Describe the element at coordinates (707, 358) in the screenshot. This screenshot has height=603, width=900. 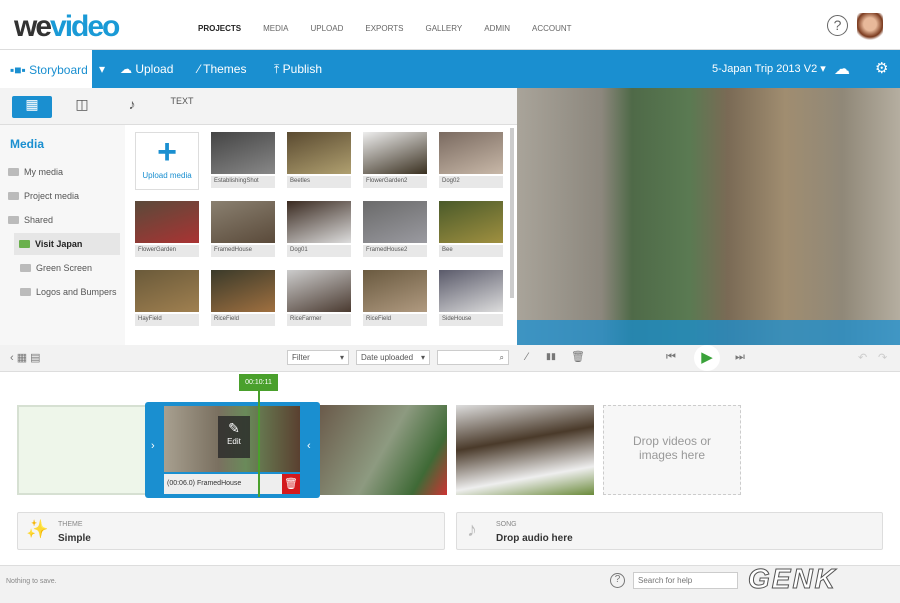
I see `play-button: ▶` at that location.